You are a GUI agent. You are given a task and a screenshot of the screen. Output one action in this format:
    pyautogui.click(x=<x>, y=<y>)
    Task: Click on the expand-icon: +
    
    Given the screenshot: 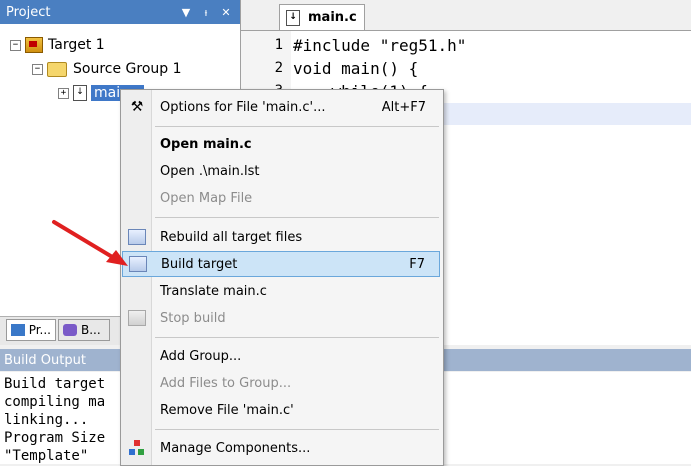 What is the action you would take?
    pyautogui.click(x=63, y=93)
    